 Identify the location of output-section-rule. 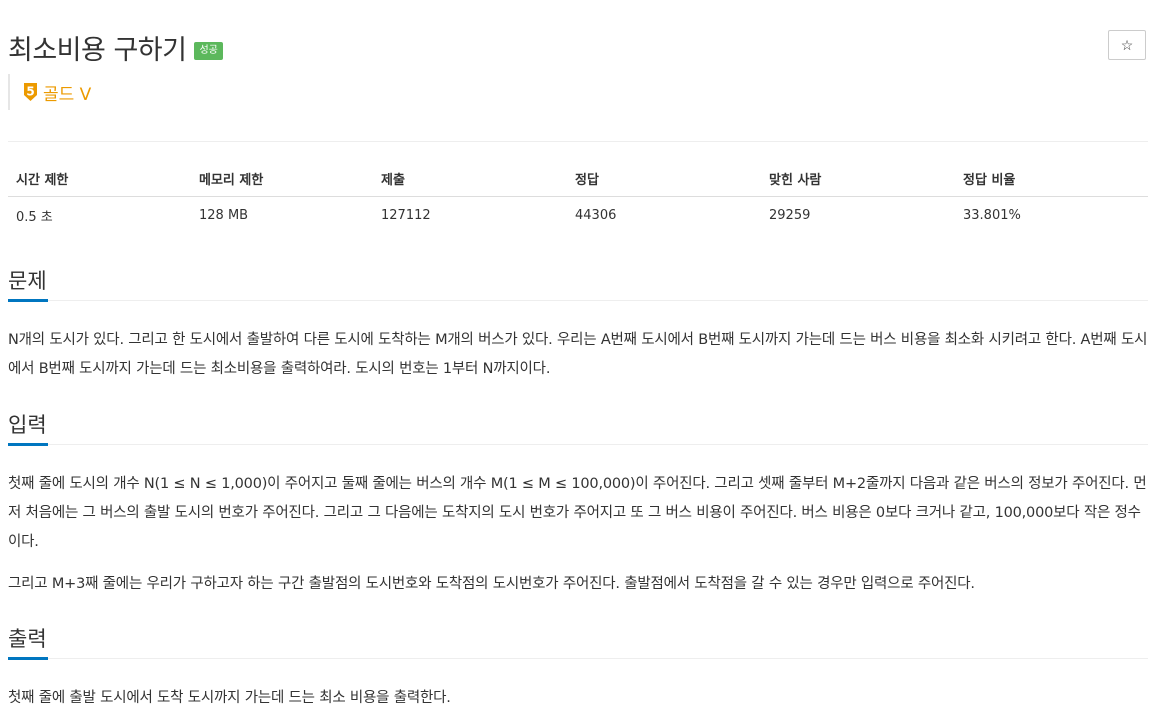
(578, 658).